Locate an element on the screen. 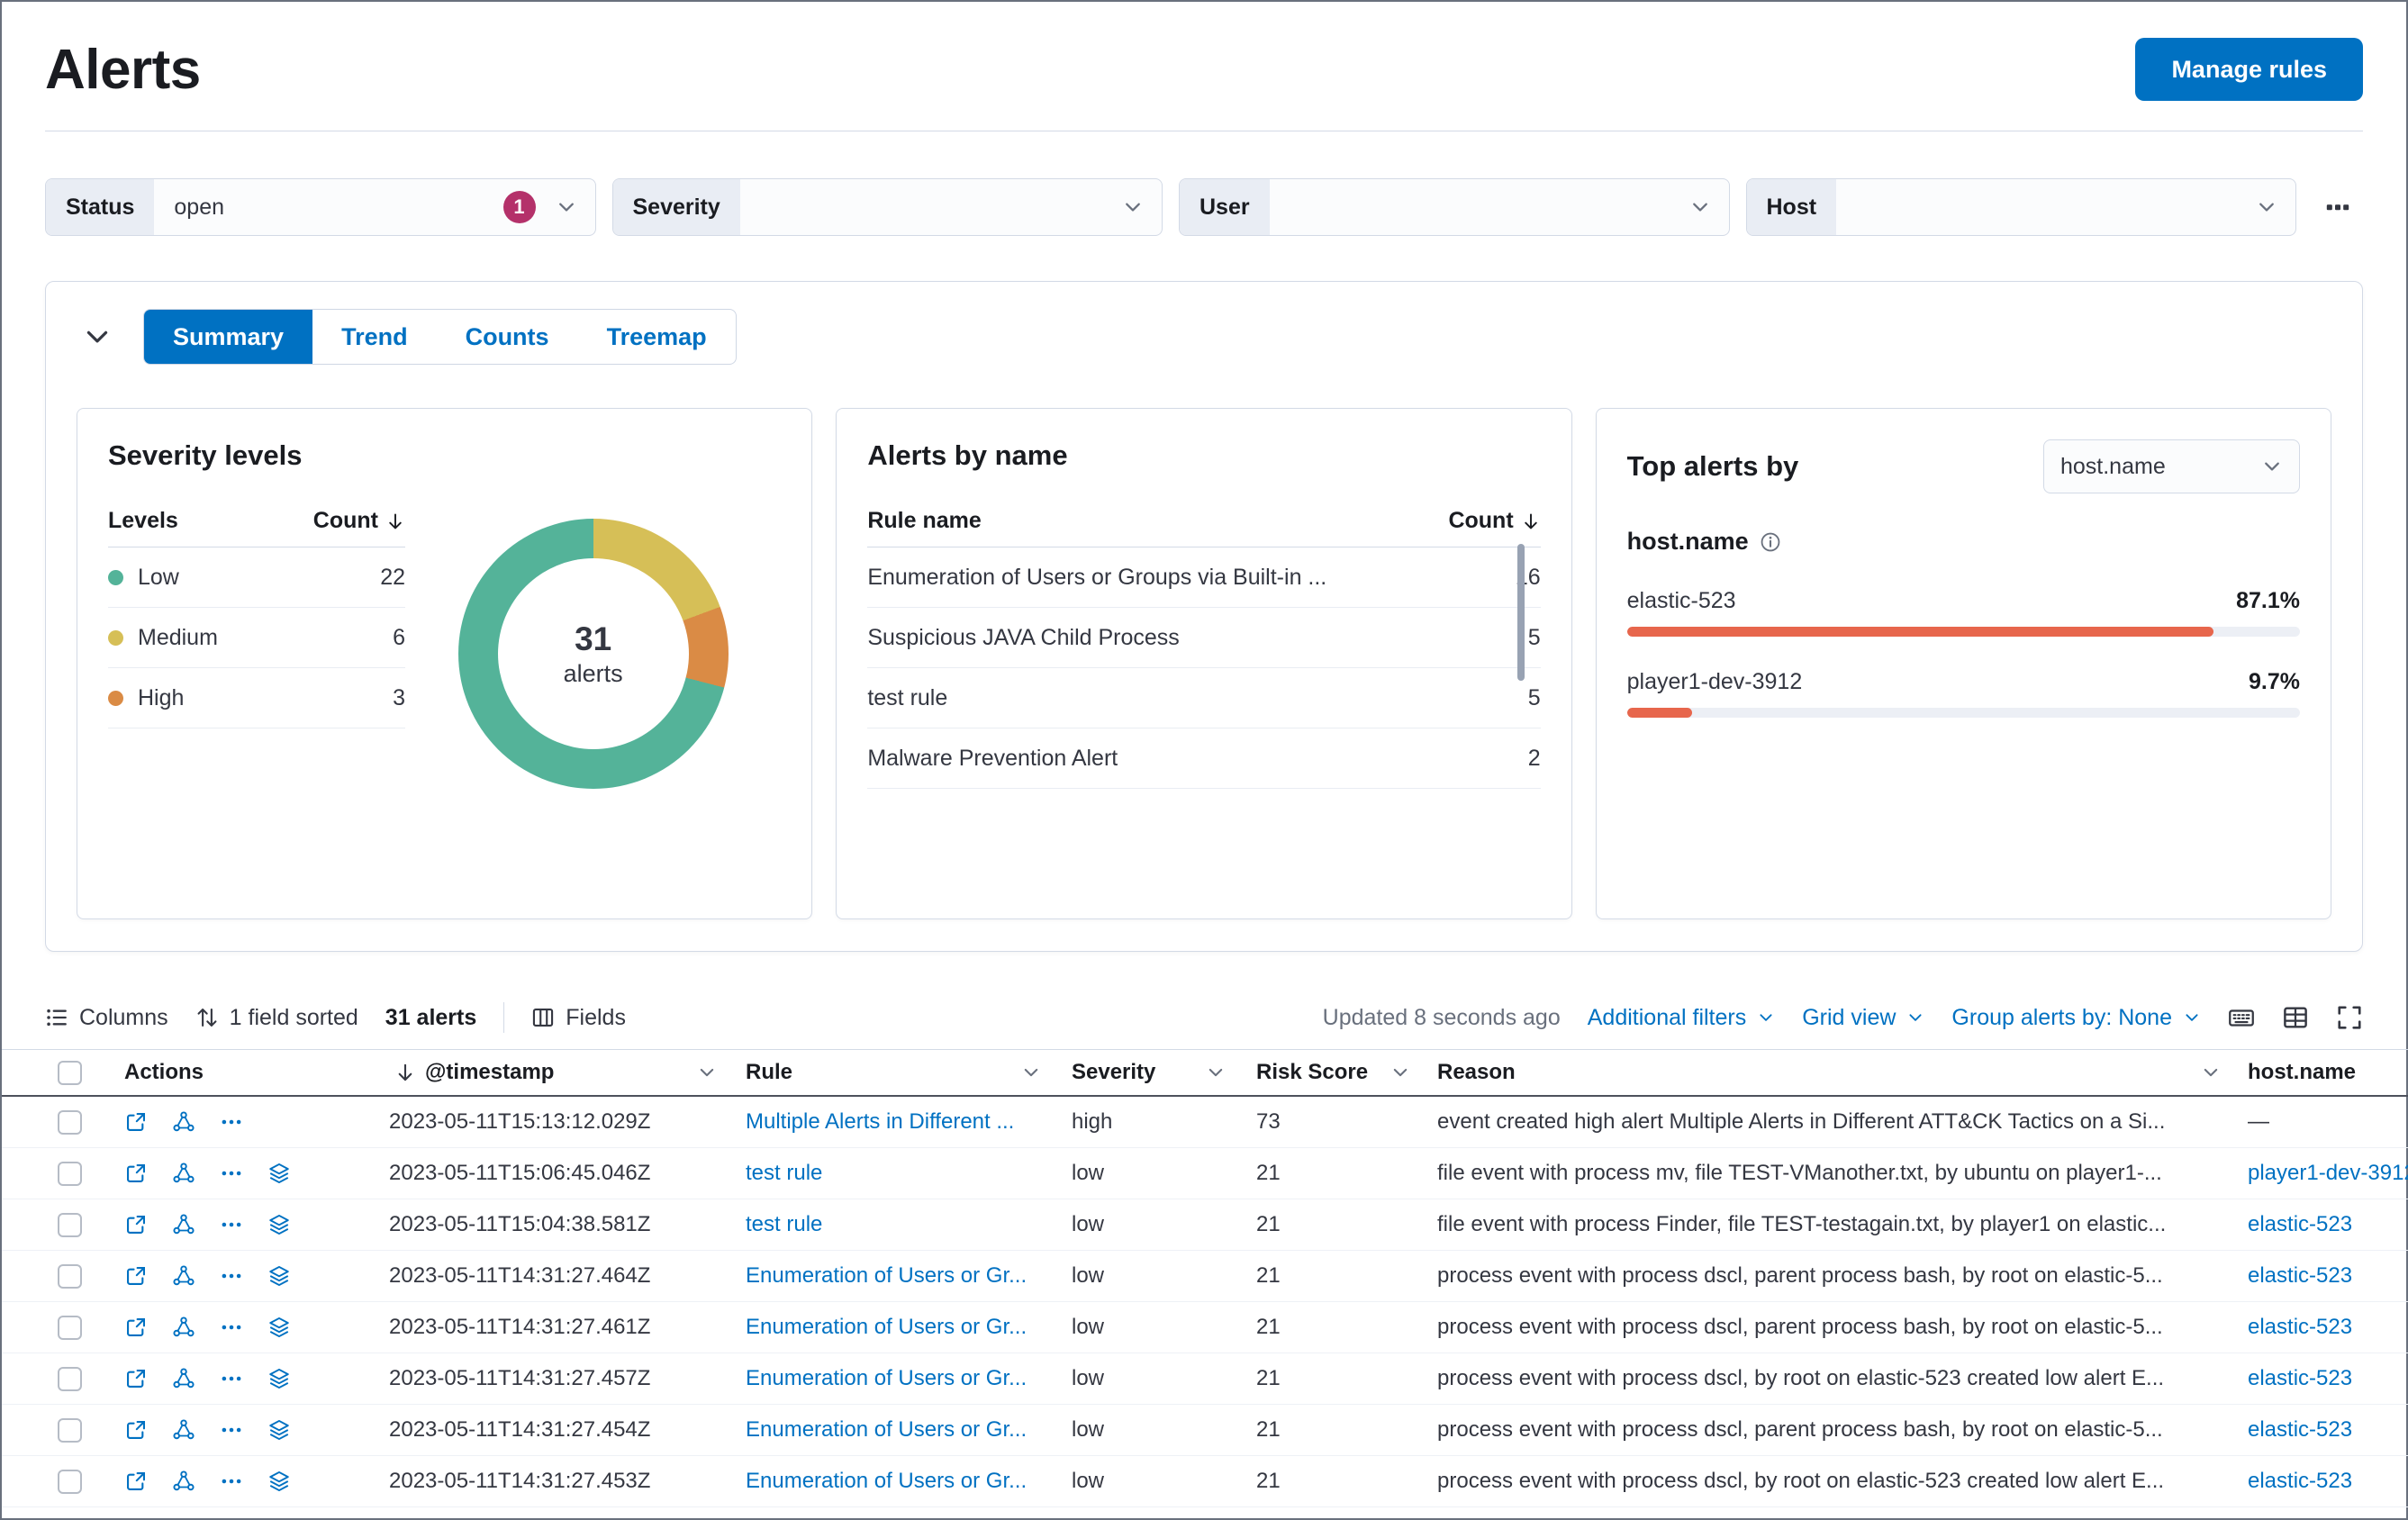 The image size is (2408, 1520). grid-view-button: Grid view is located at coordinates (1863, 1018).